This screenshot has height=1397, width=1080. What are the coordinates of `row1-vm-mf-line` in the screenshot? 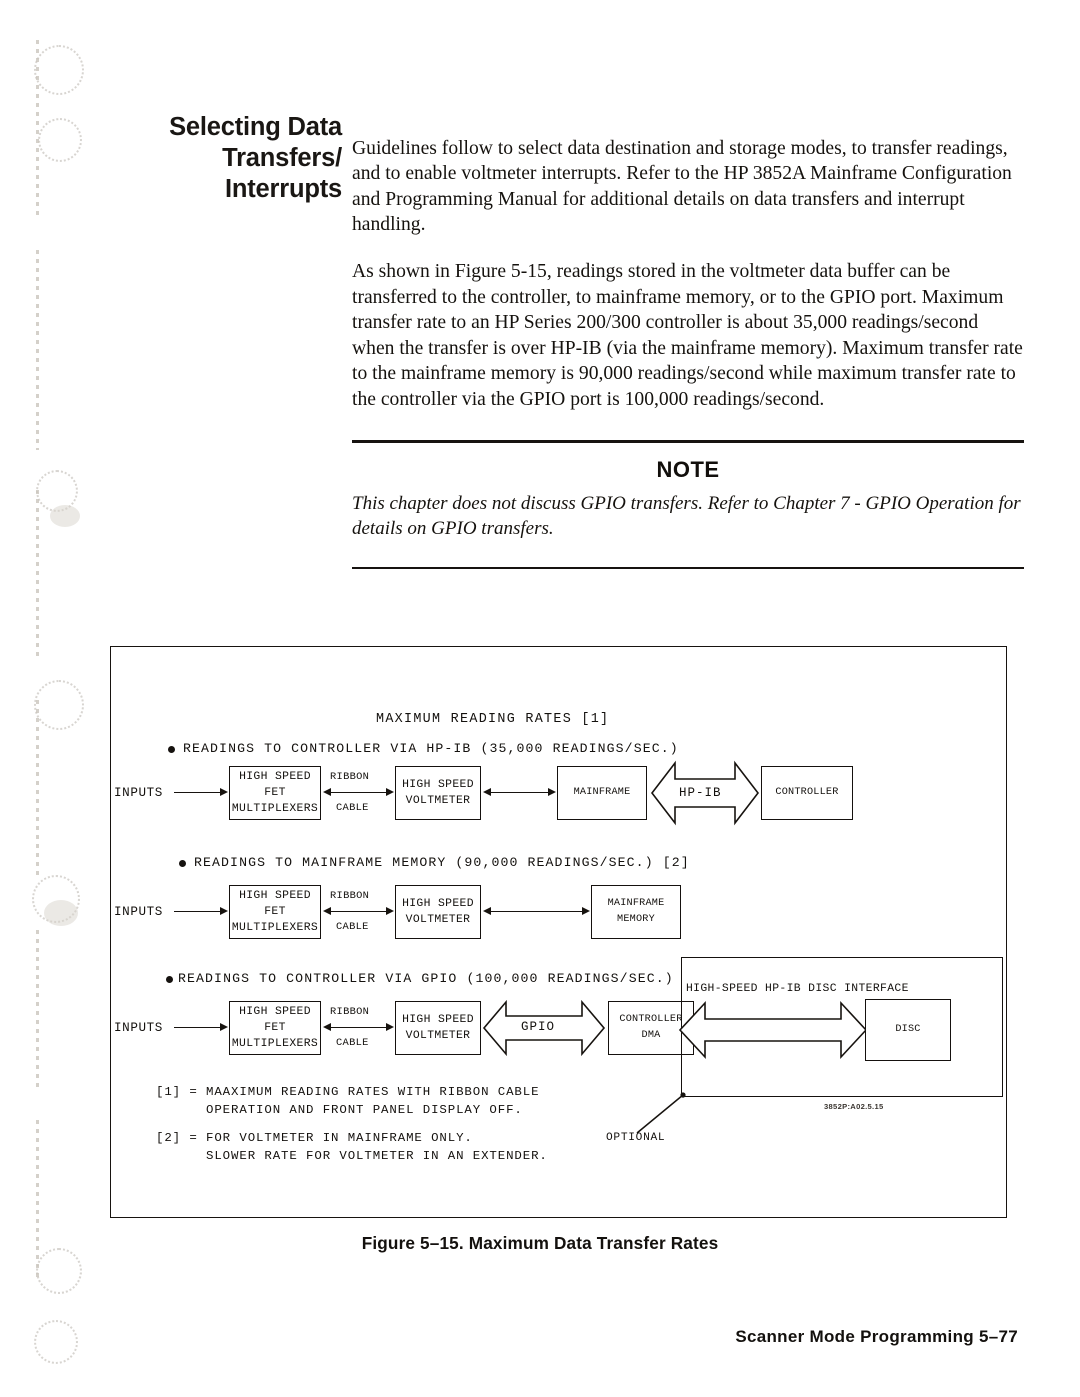 It's located at (520, 793).